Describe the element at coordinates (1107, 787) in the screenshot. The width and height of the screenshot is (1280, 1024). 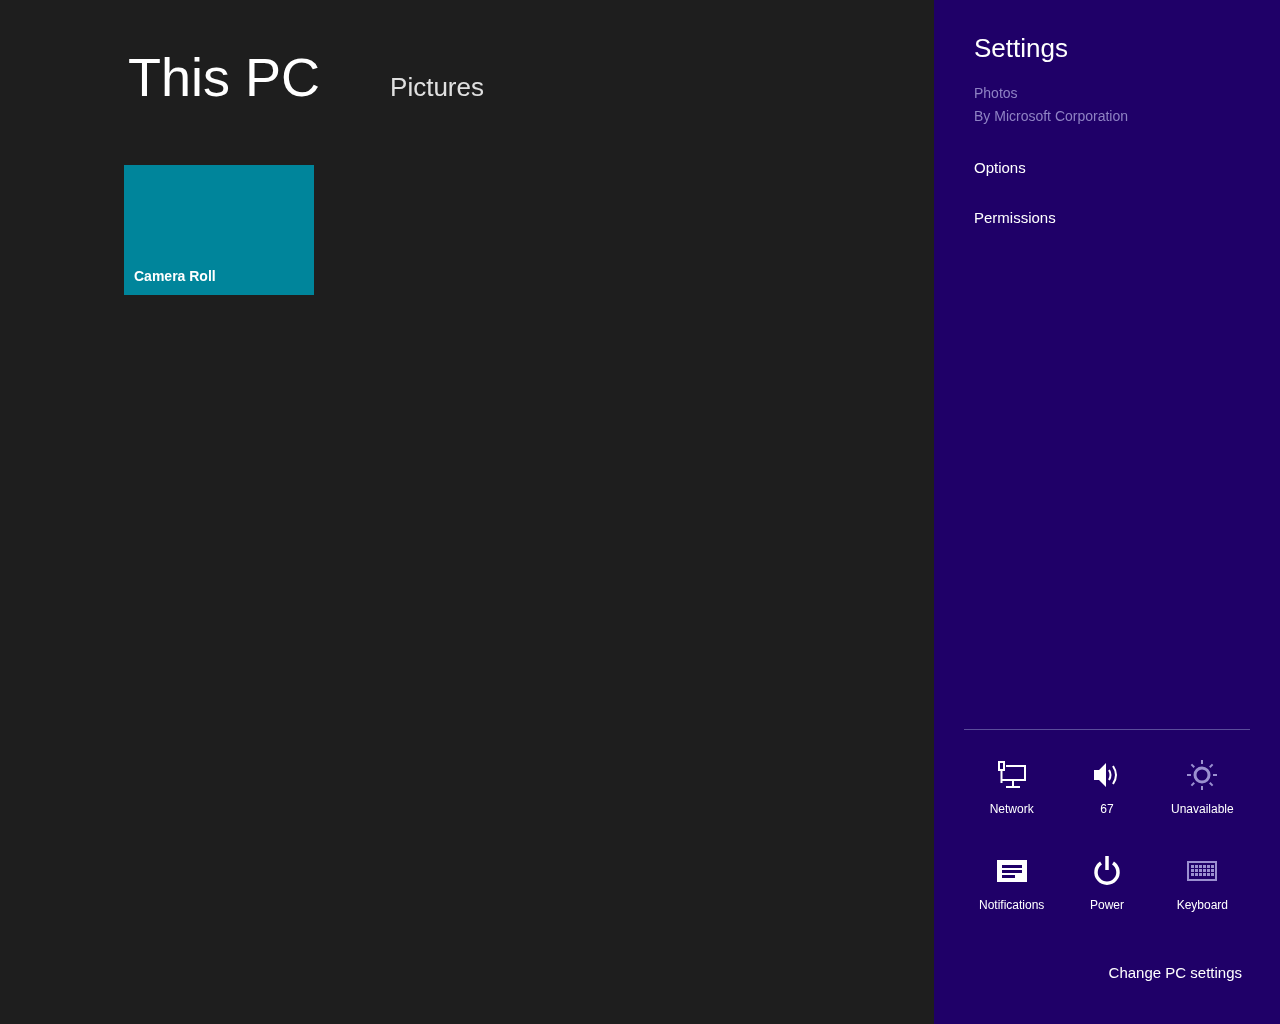
I see `quick-setting-button: 67` at that location.